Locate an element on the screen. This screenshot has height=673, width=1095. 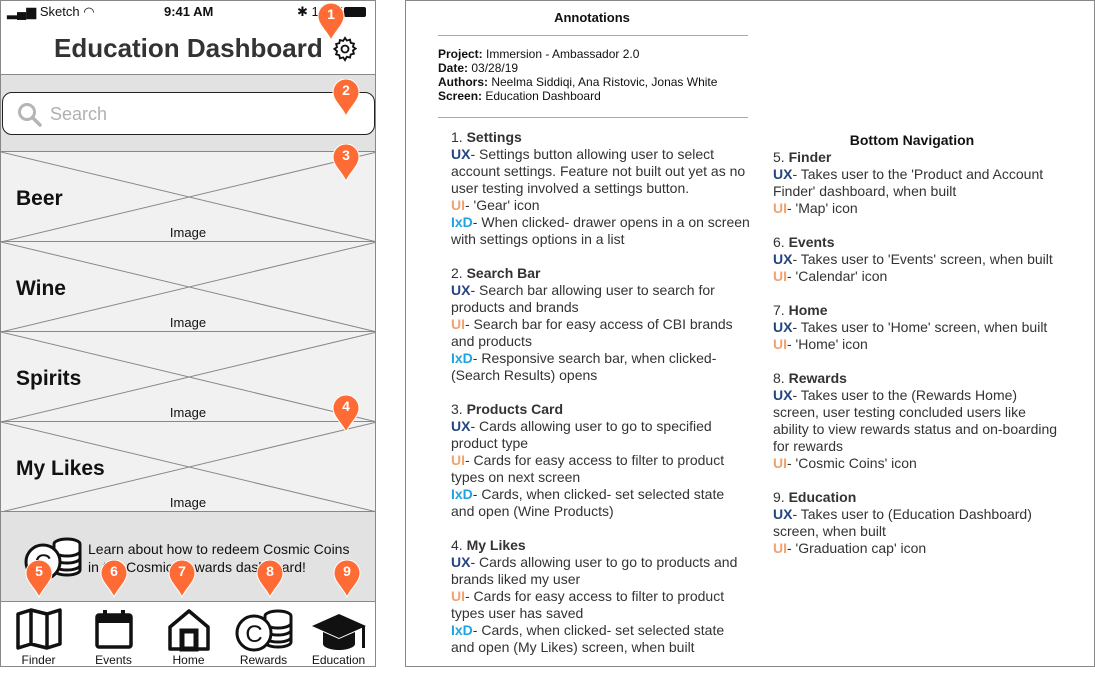
product-card: My Likes Image is located at coordinates (188, 466).